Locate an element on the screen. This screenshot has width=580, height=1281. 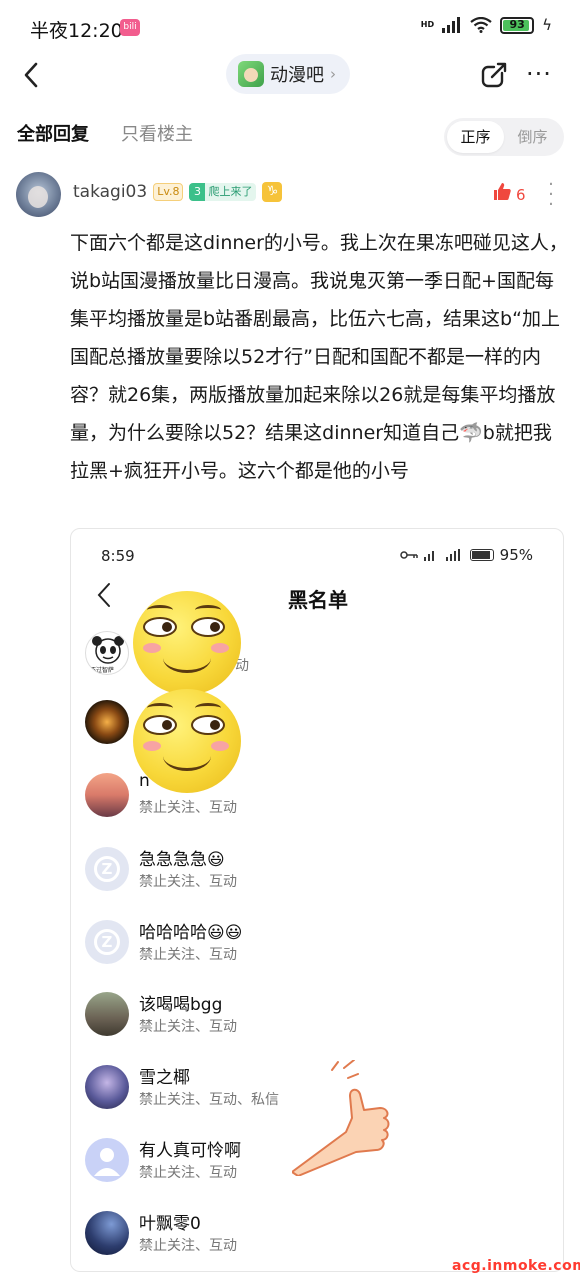
forum-avatar is located at coordinates (251, 74).